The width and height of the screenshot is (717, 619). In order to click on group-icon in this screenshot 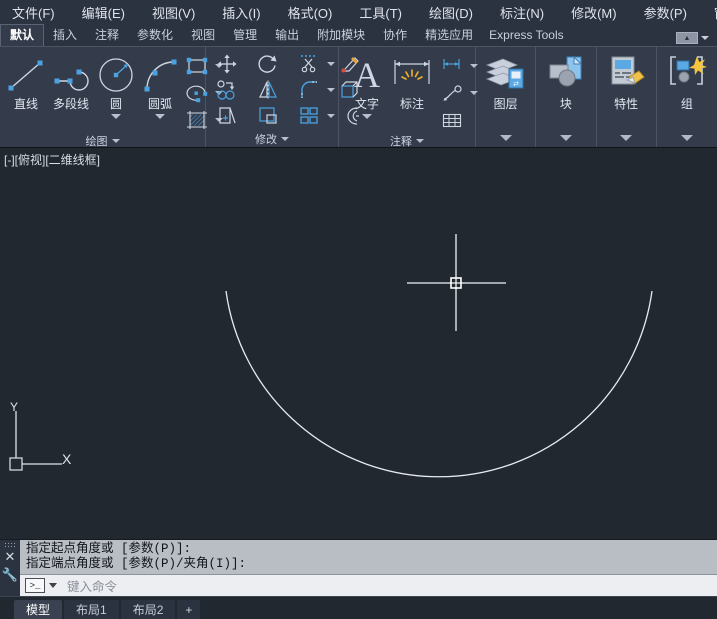, I will do `click(687, 73)`.